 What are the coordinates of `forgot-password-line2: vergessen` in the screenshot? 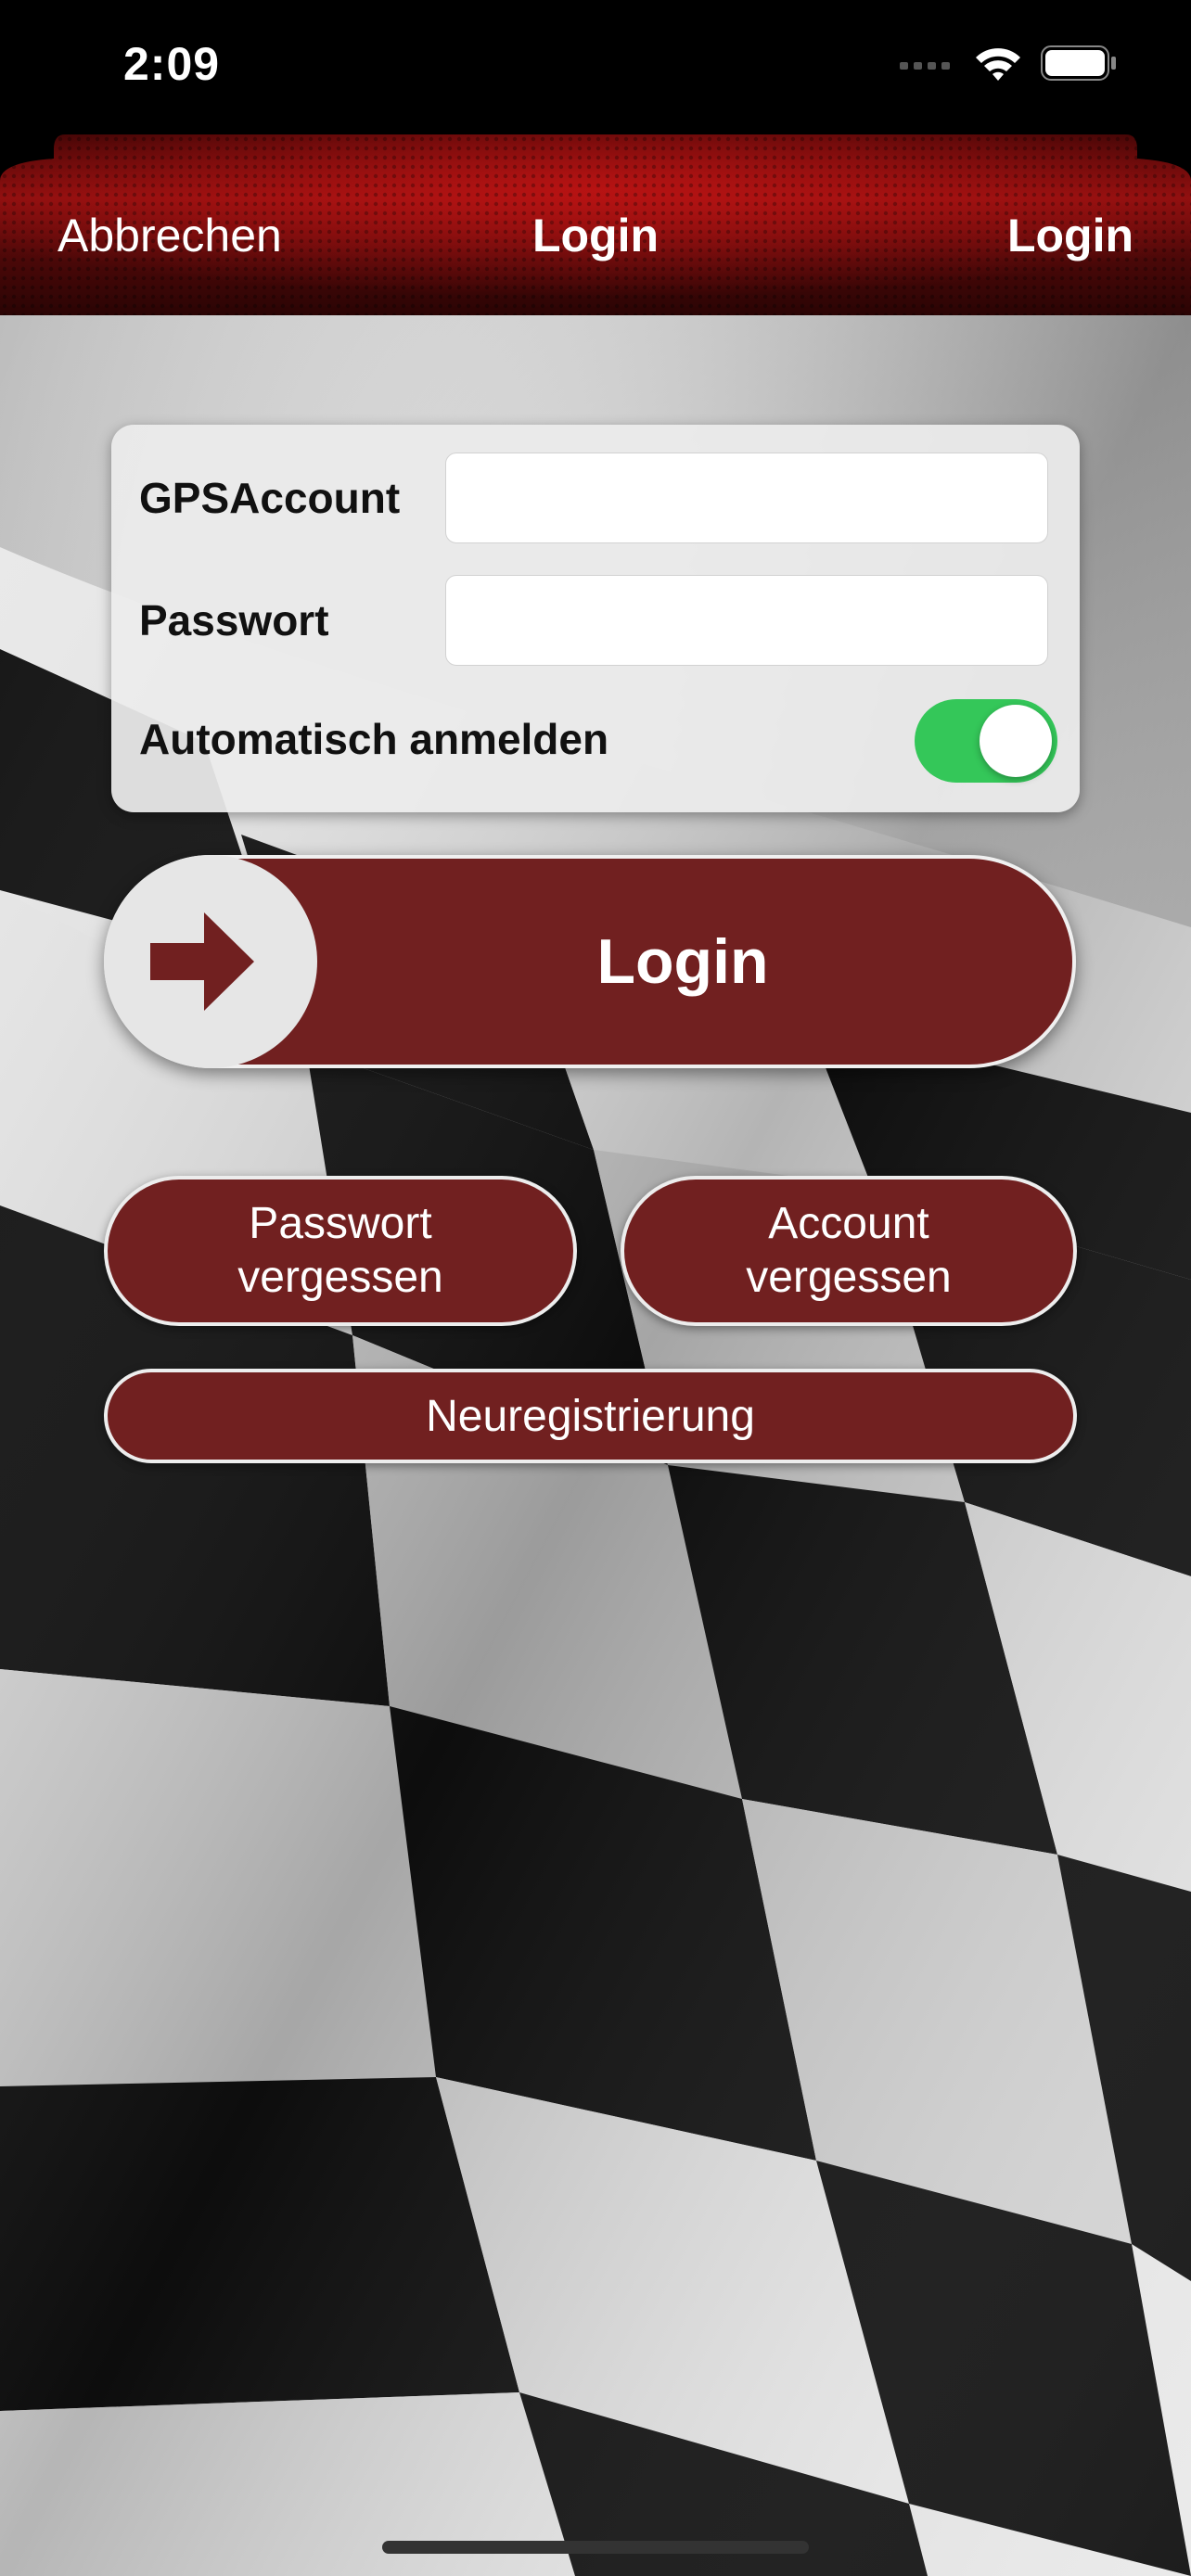 It's located at (340, 1277).